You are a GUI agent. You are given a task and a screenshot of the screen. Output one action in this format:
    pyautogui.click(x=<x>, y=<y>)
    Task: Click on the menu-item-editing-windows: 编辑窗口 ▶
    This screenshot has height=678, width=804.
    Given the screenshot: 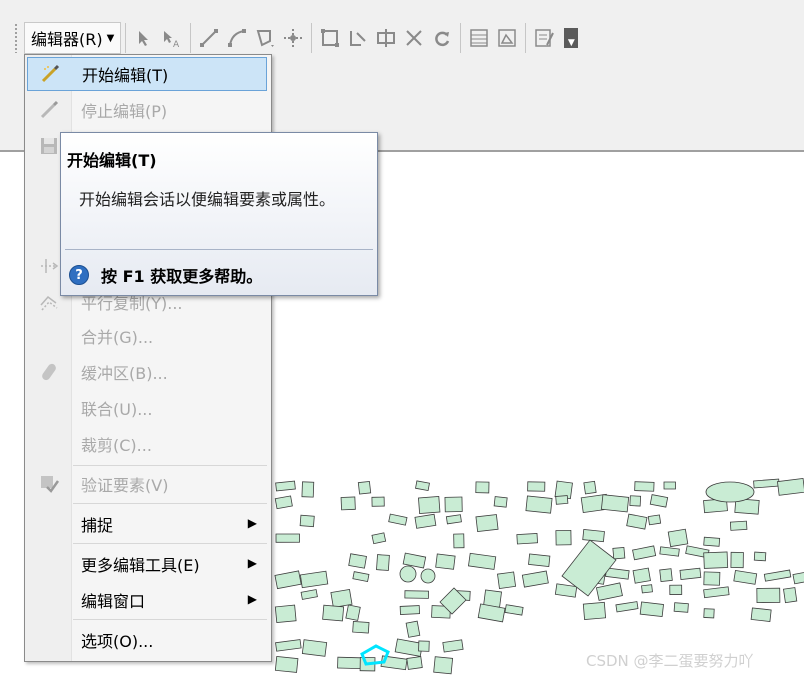 What is the action you would take?
    pyautogui.click(x=147, y=600)
    